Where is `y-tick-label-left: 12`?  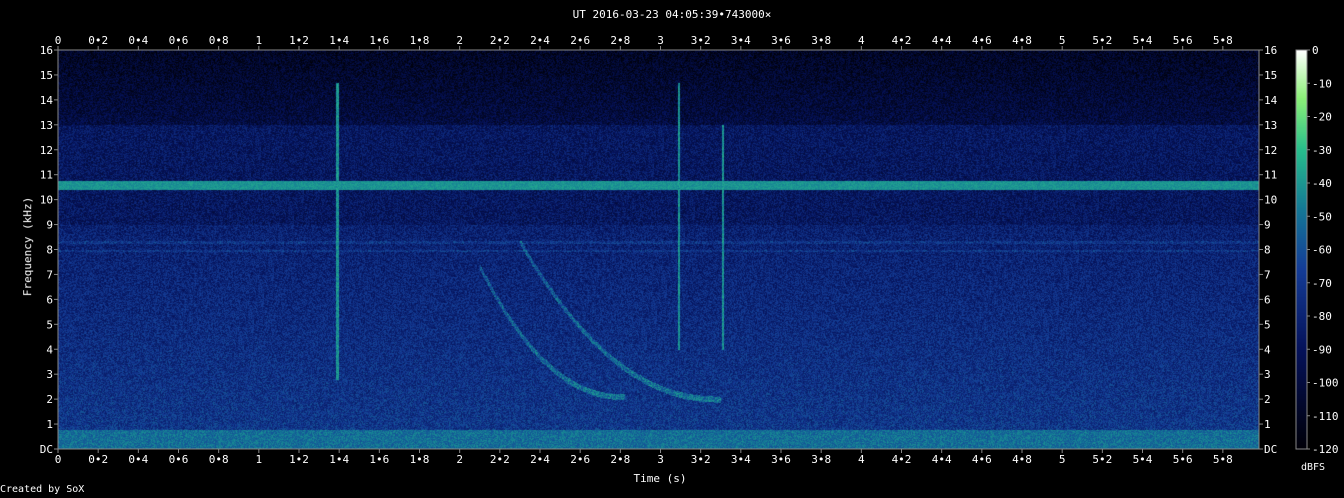
y-tick-label-left: 12 is located at coordinates (46, 150).